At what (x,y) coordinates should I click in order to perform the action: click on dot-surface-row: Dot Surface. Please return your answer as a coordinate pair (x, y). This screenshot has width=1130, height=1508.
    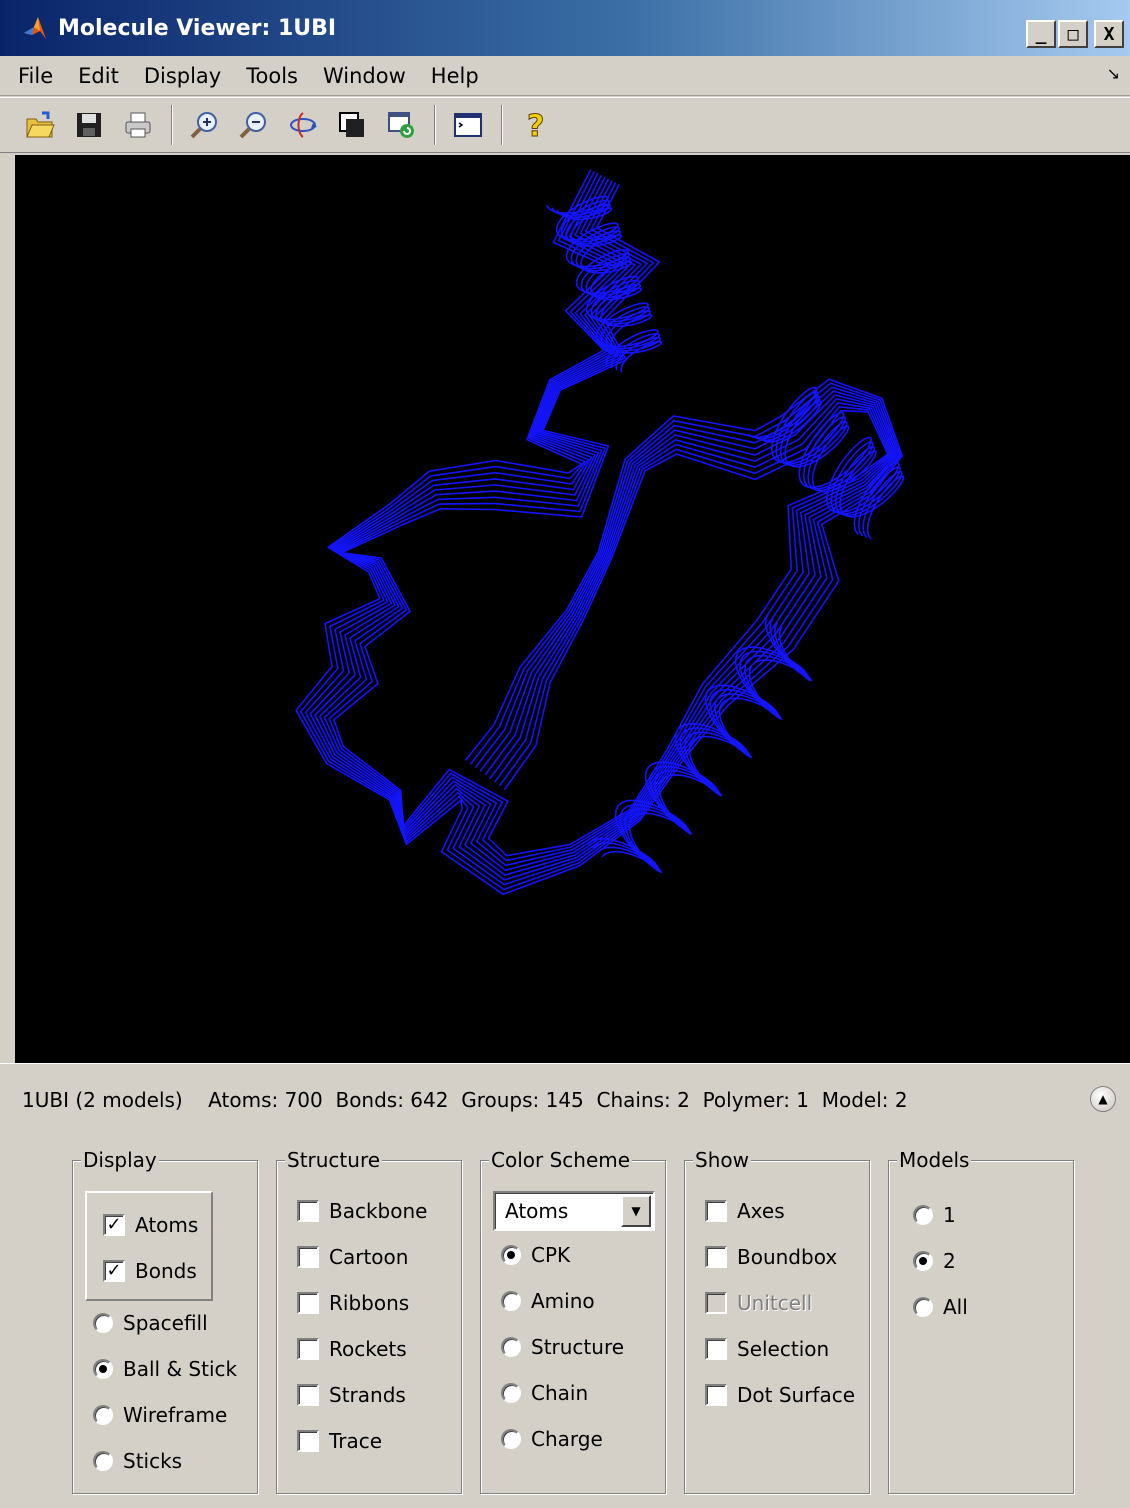
    Looking at the image, I should click on (780, 1395).